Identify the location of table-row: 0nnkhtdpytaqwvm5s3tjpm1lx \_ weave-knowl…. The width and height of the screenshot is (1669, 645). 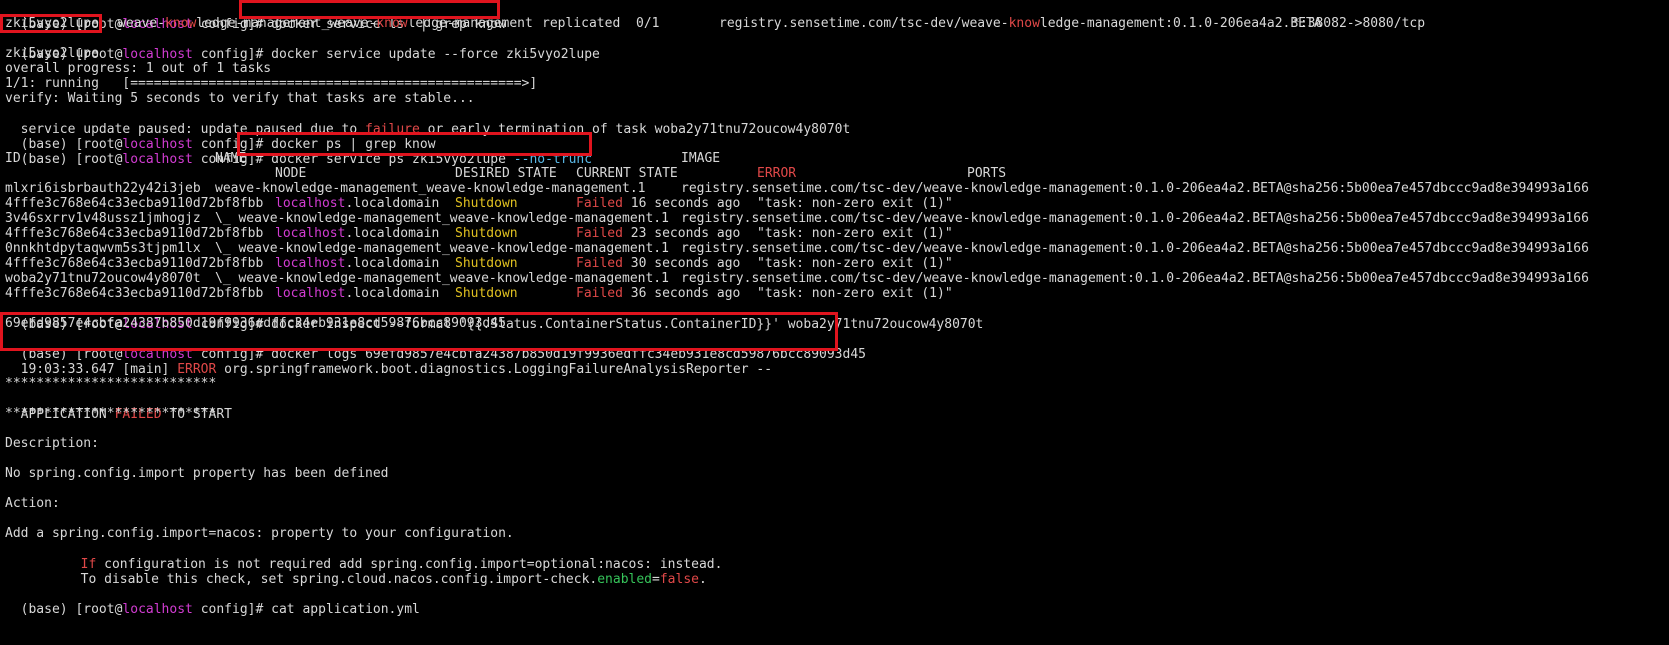
(797, 248).